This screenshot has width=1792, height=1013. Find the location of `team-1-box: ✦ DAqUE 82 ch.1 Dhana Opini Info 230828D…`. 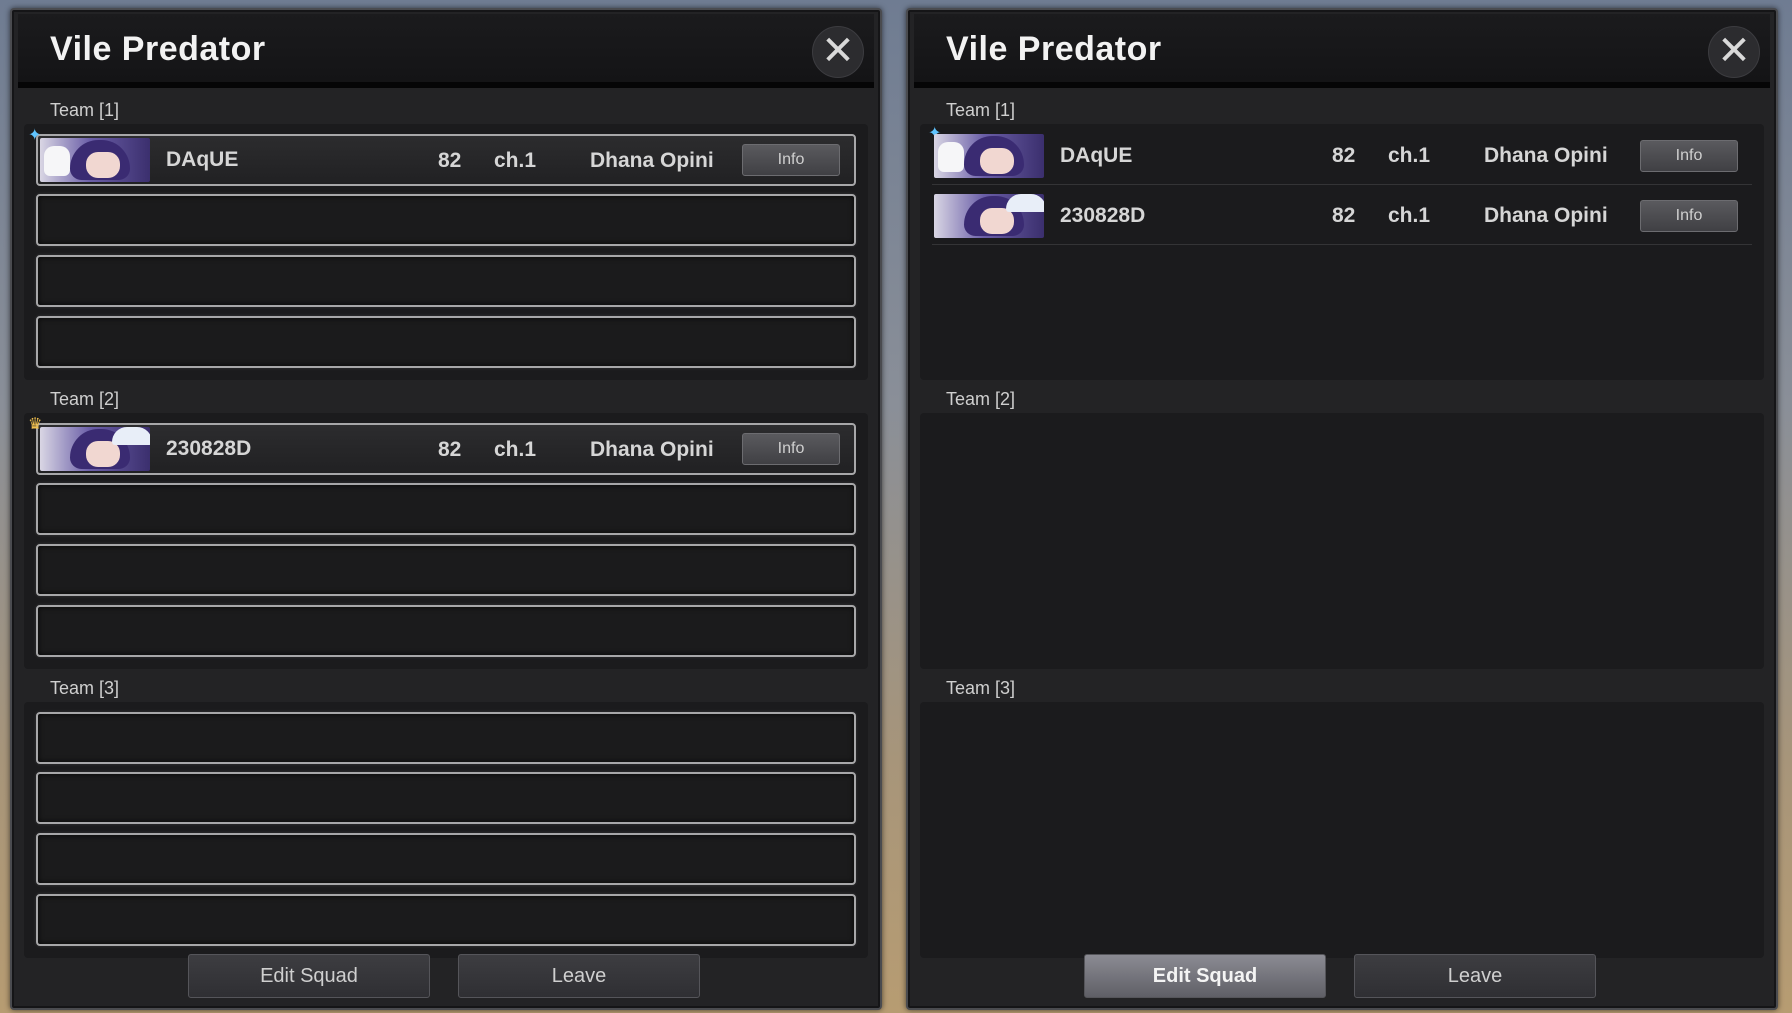

team-1-box: ✦ DAqUE 82 ch.1 Dhana Opini Info 230828D… is located at coordinates (1342, 252).